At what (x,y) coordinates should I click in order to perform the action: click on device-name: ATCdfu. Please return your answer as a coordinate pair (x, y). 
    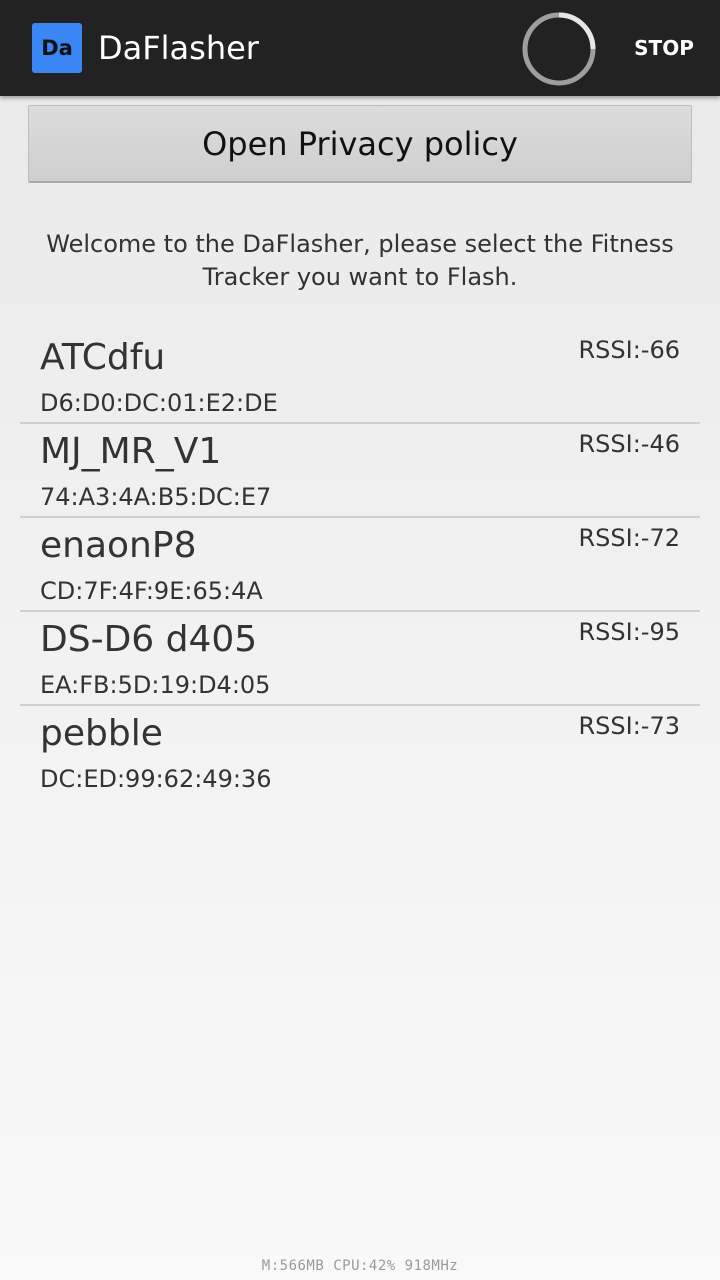
    Looking at the image, I should click on (103, 357).